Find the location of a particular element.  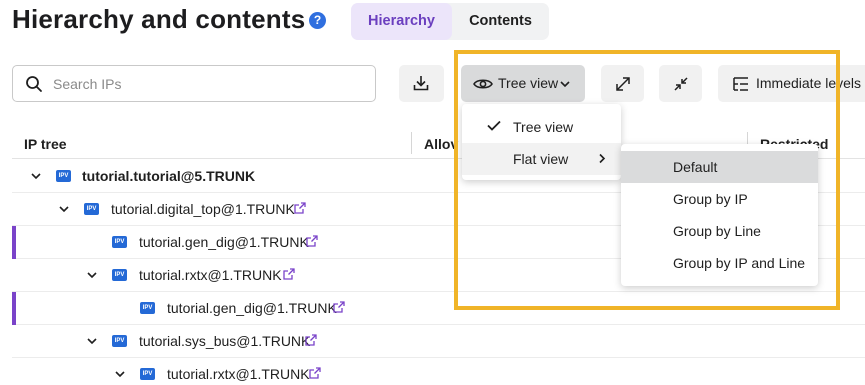

menu-item-tree-view: Tree view is located at coordinates (541, 127).